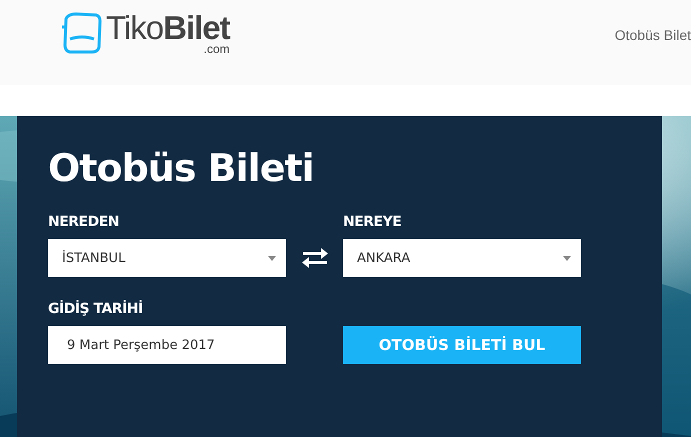 The height and width of the screenshot is (437, 691). I want to click on logo-suffix: .com, so click(217, 49).